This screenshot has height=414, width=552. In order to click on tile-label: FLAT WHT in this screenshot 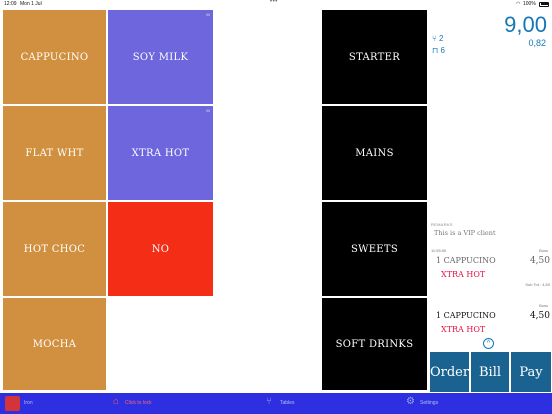, I will do `click(54, 153)`.